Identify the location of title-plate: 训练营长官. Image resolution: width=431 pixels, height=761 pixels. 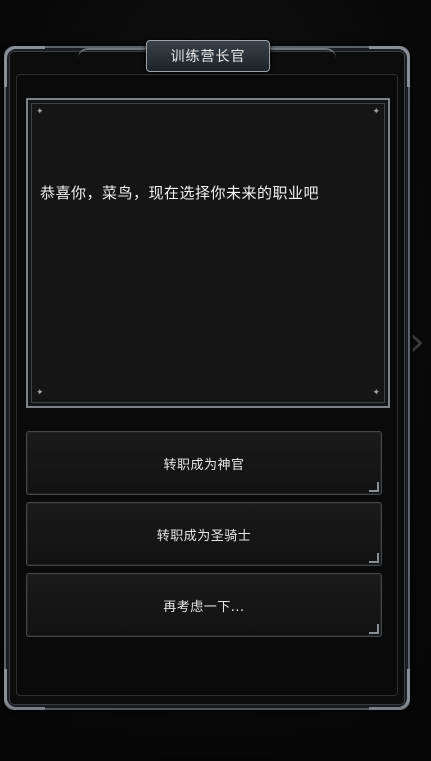
(208, 56).